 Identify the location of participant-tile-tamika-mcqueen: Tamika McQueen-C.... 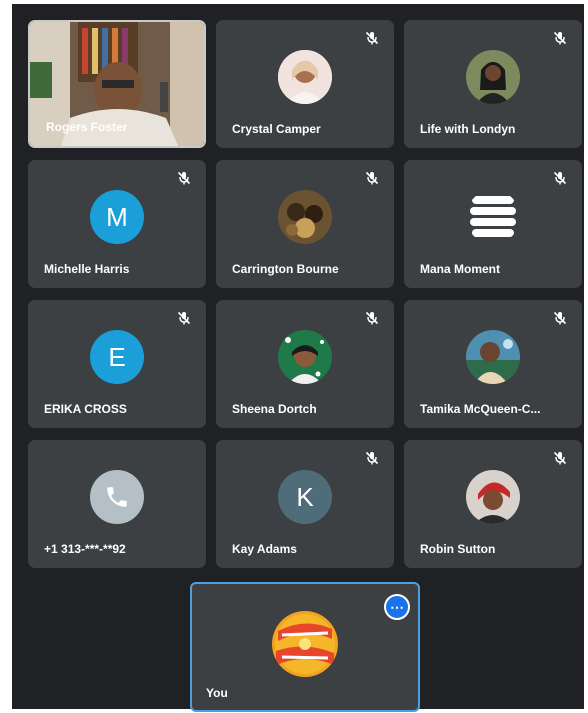
(493, 364).